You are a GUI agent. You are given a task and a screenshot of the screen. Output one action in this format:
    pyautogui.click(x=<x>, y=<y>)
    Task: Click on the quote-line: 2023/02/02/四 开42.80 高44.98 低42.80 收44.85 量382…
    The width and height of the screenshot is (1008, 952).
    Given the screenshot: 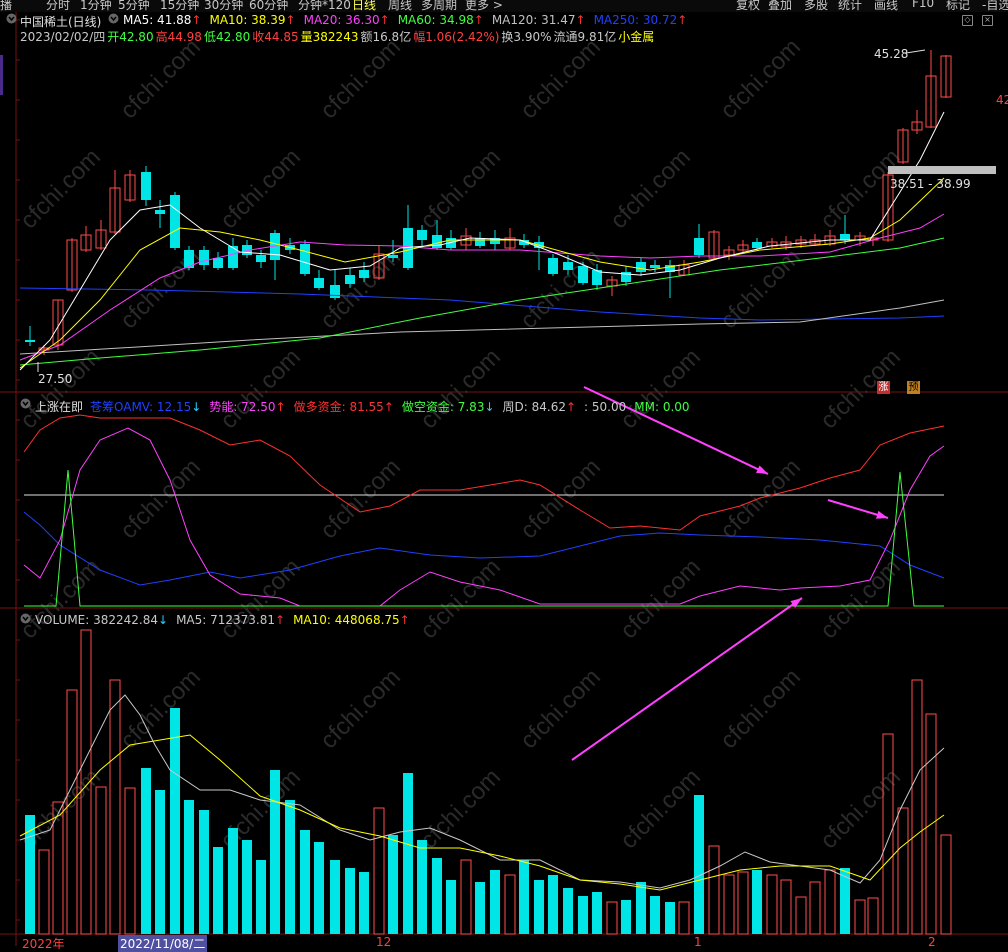 What is the action you would take?
    pyautogui.click(x=338, y=36)
    